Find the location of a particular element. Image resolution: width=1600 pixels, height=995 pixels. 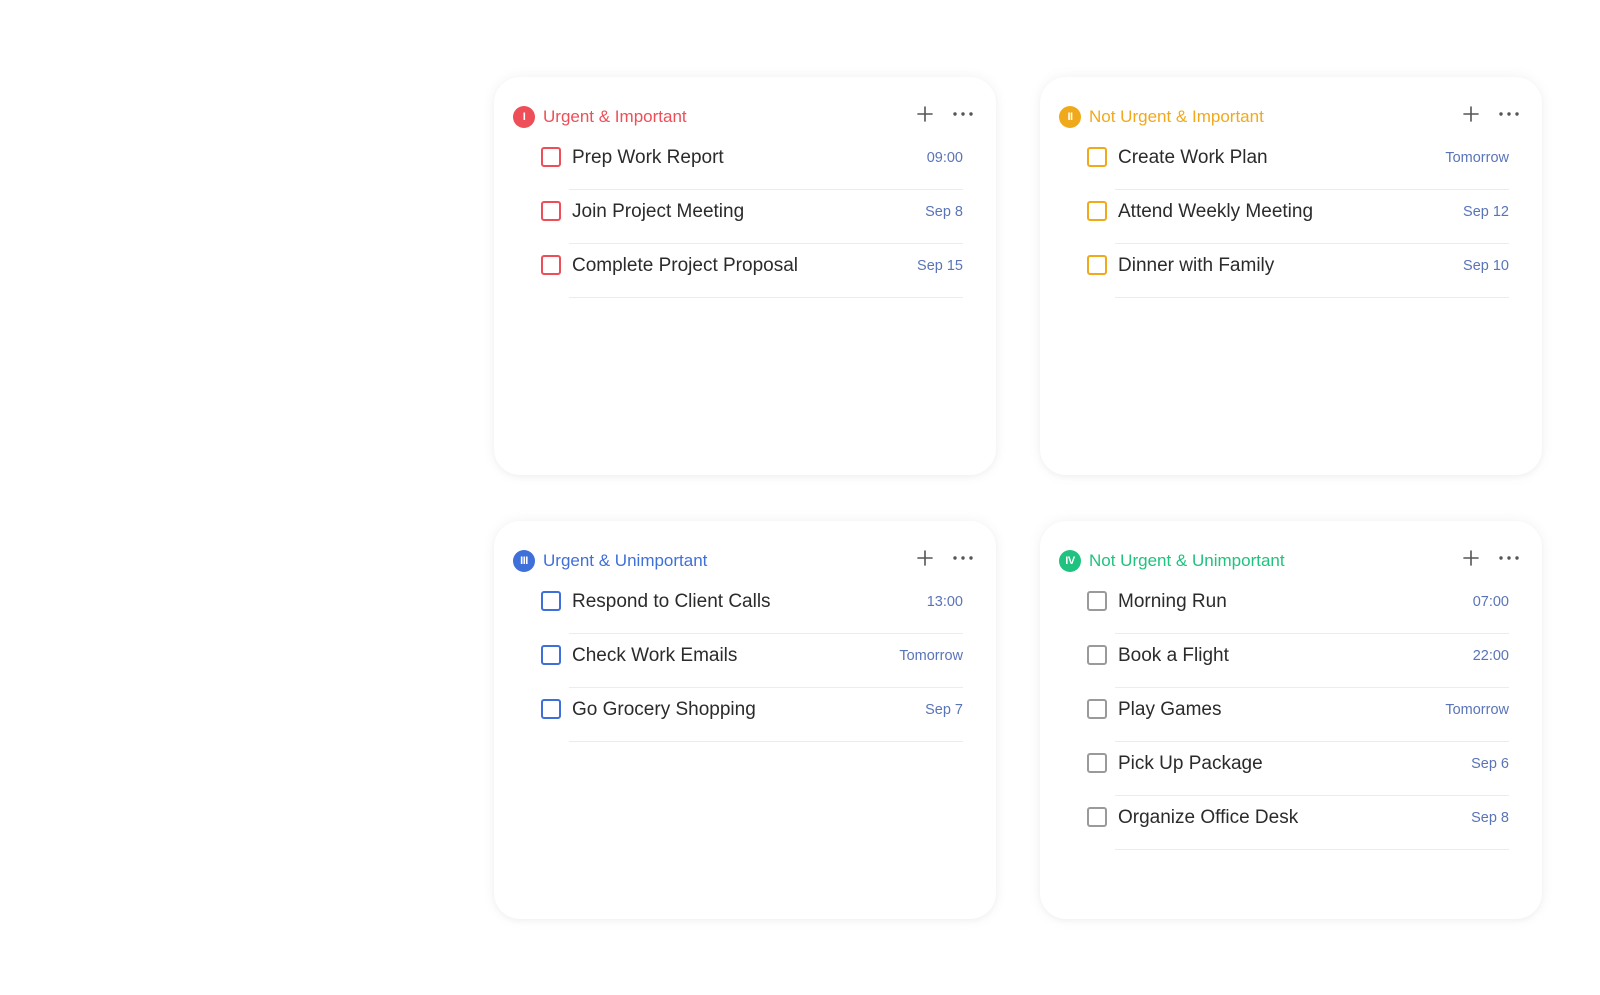

task-title: Organize Office Desk is located at coordinates (1208, 817).